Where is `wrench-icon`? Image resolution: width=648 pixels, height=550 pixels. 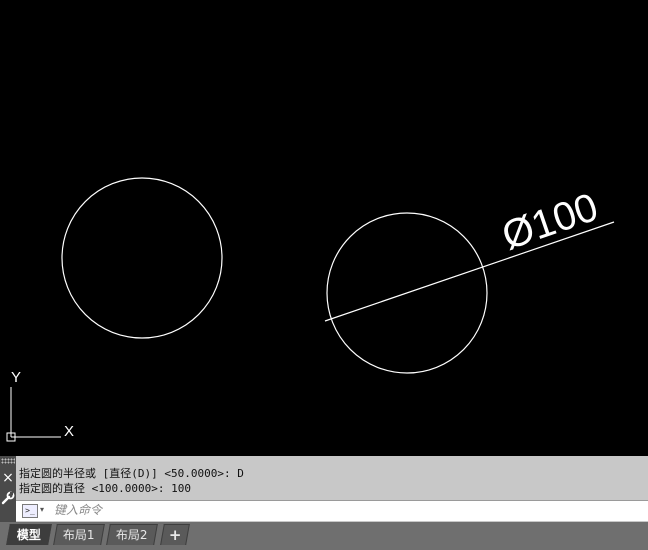
wrench-icon is located at coordinates (8, 498).